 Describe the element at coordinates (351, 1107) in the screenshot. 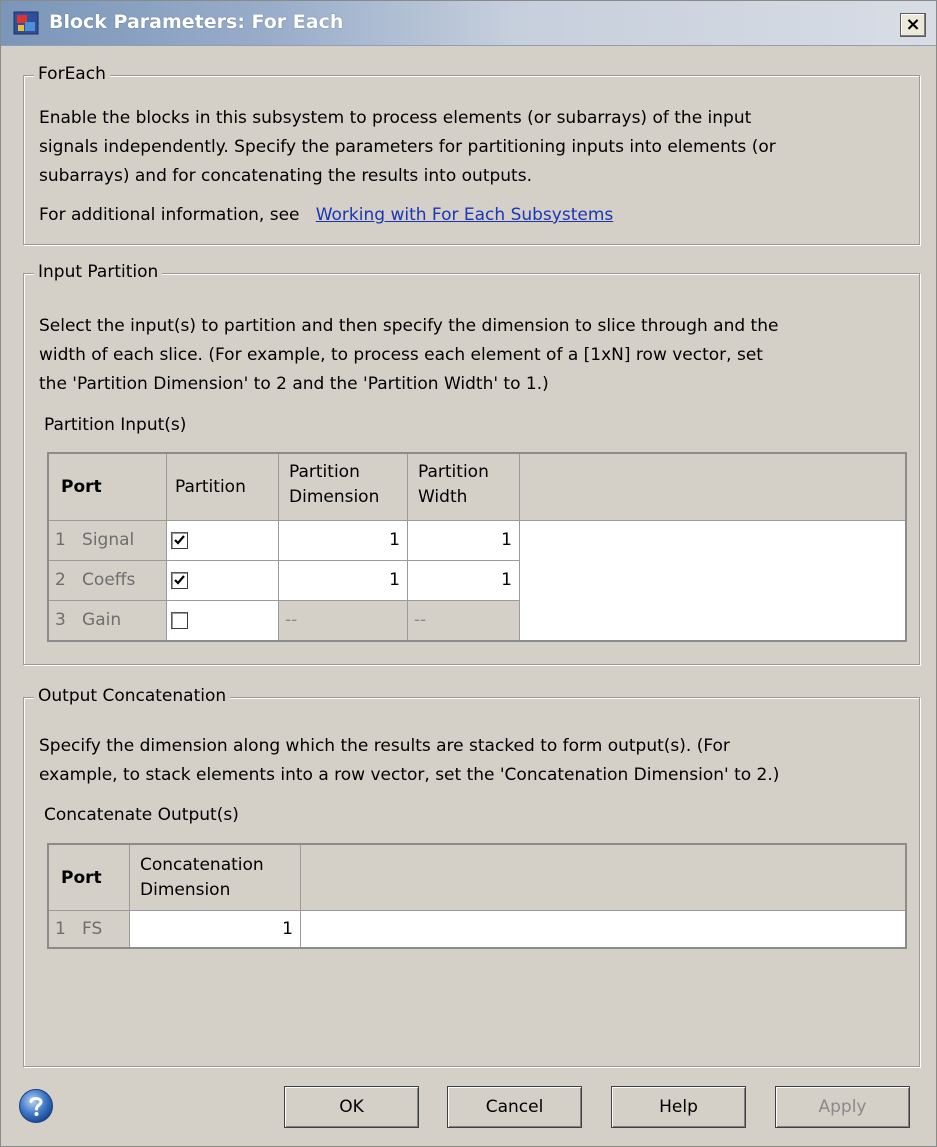

I see `ok-button: OK` at that location.